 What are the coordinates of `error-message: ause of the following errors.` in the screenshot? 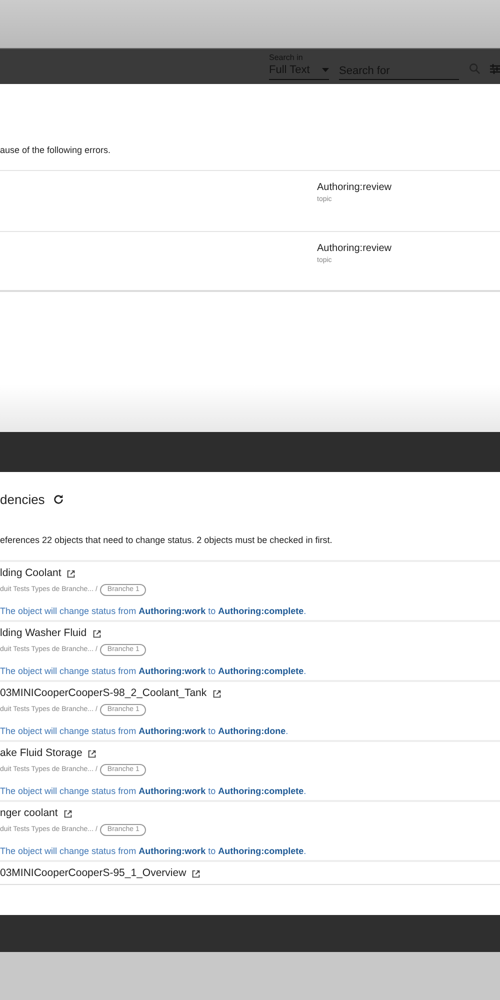 It's located at (56, 150).